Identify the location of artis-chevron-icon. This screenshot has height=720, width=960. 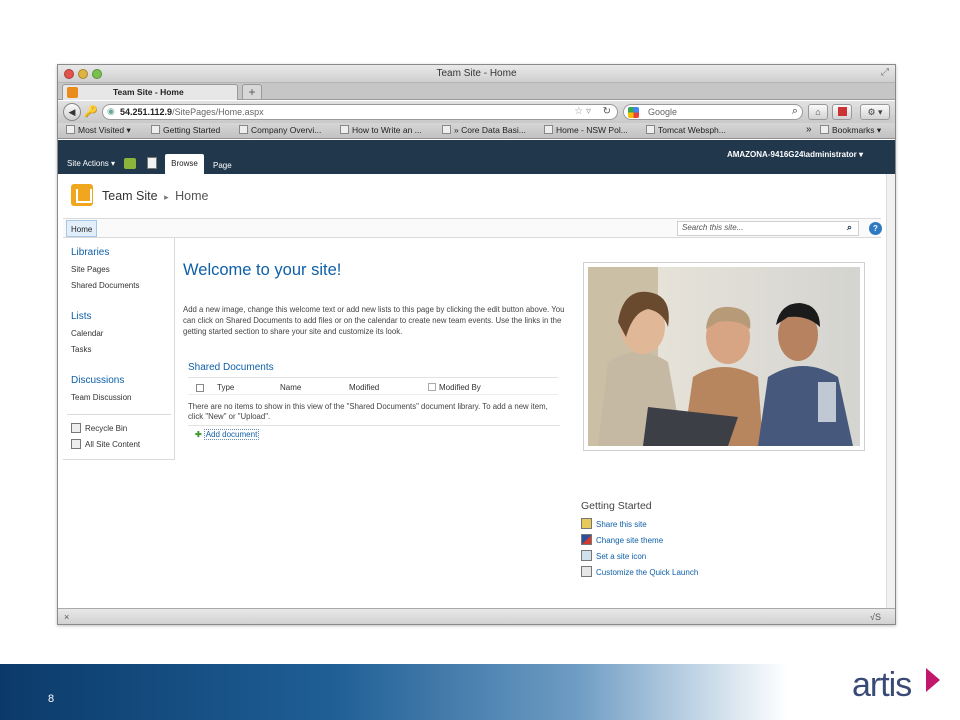
(933, 680).